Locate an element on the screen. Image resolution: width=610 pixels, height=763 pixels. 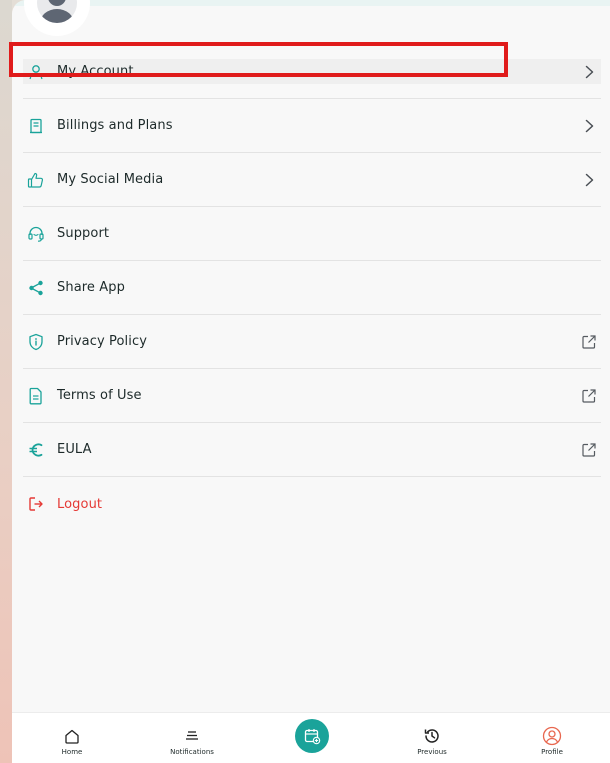
home-icon is located at coordinates (72, 736).